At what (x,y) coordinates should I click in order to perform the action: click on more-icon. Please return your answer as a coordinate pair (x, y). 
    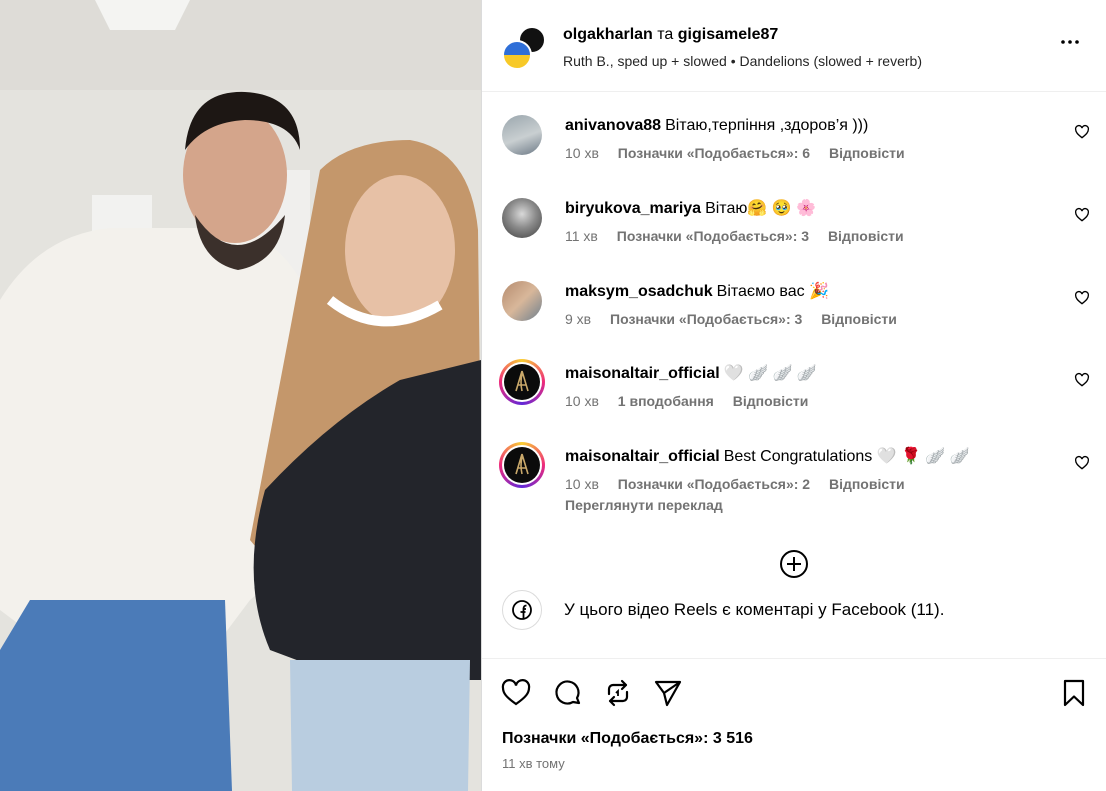
    Looking at the image, I should click on (1070, 42).